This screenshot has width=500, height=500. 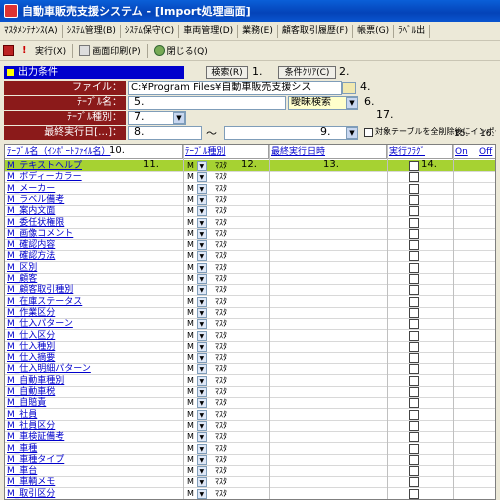 I want to click on table-name-link: M_仕入パターン, so click(x=95, y=324).